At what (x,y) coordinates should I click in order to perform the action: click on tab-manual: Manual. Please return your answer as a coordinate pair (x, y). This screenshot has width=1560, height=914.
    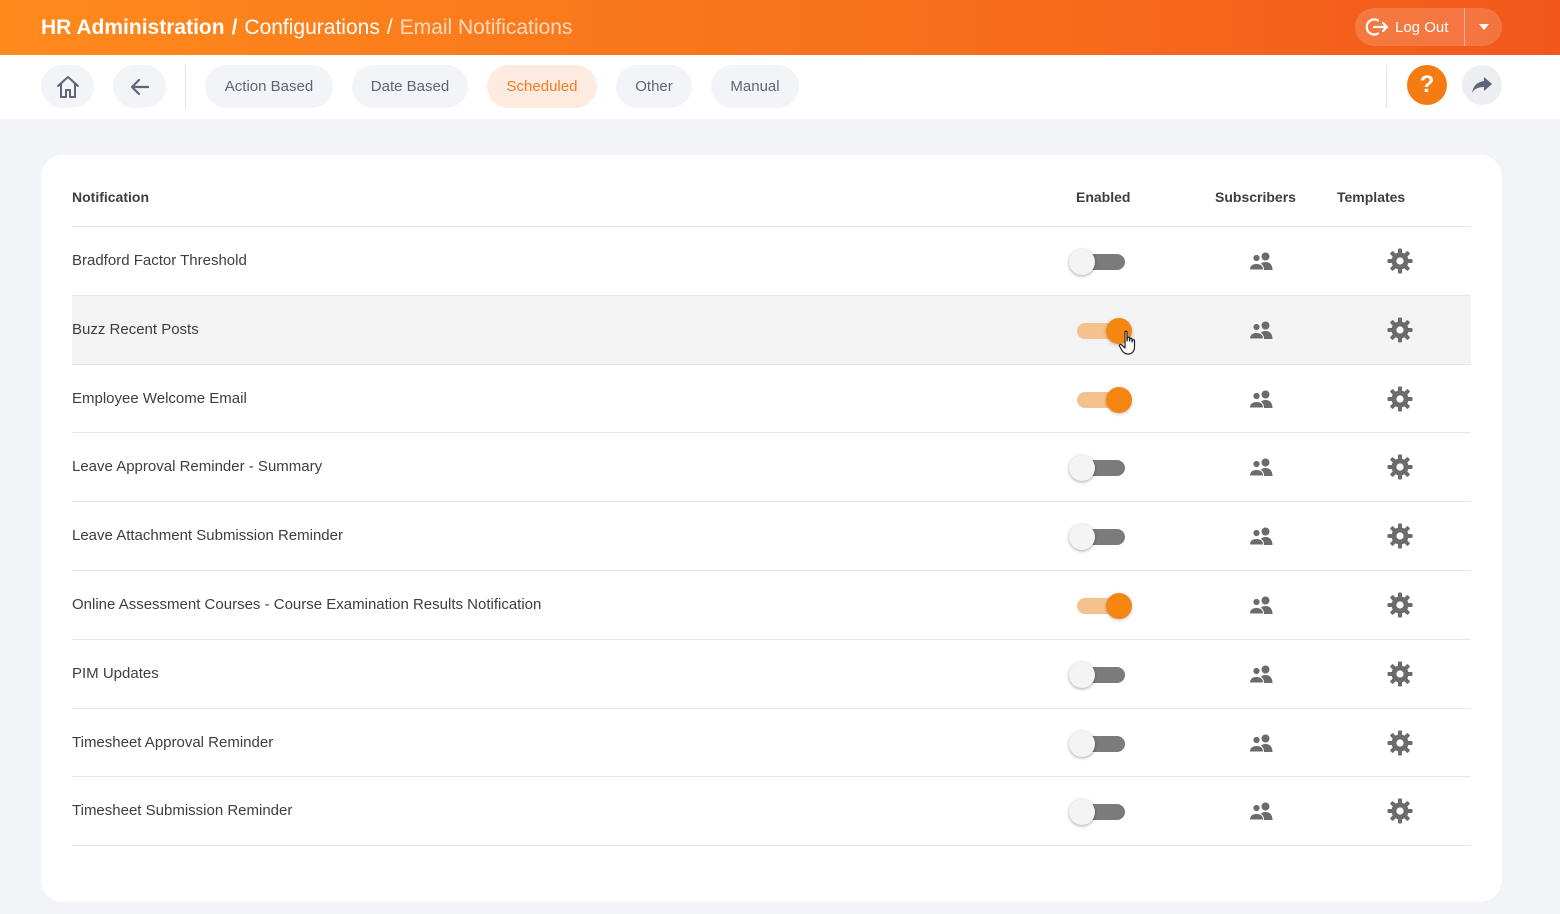
    Looking at the image, I should click on (755, 86).